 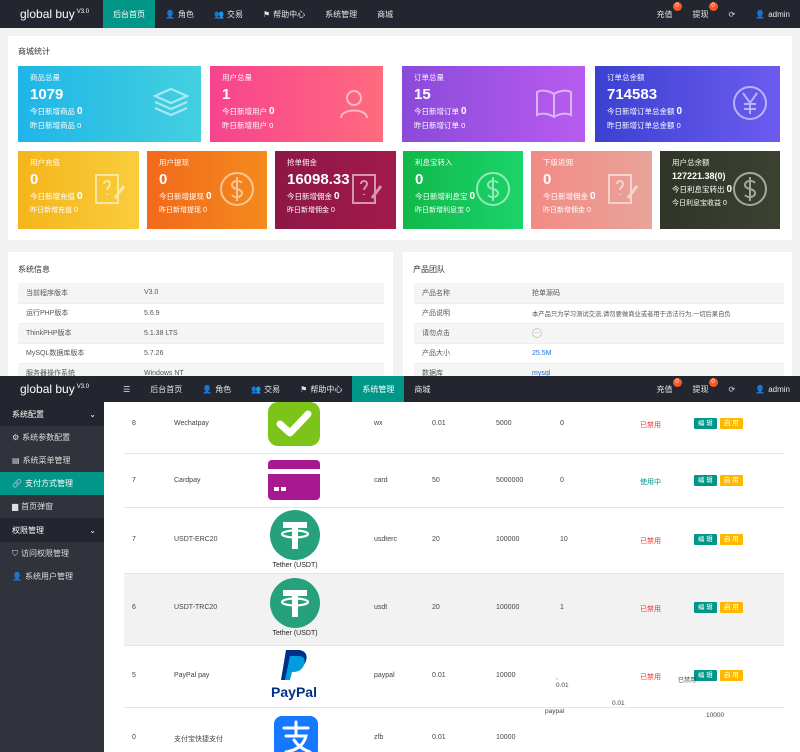 What do you see at coordinates (78, 190) in the screenshot?
I see `stat-card: 用户充值 0 今日新增充值 0 昨日新增充值 0` at bounding box center [78, 190].